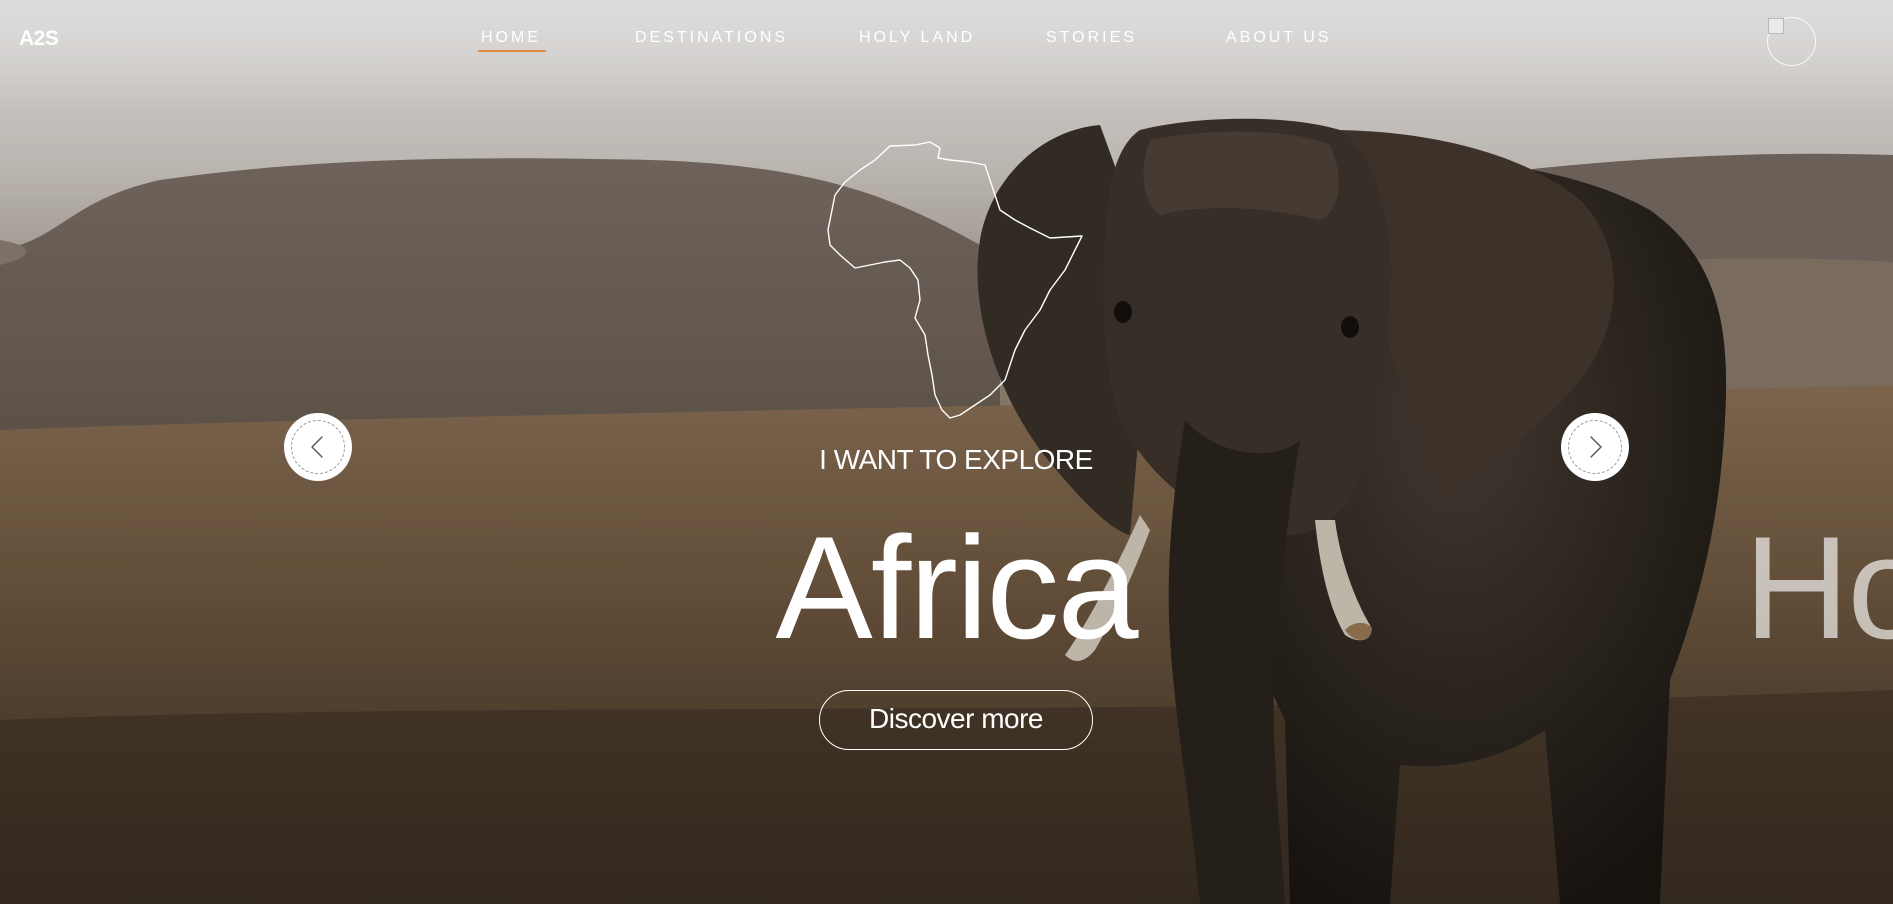 The width and height of the screenshot is (1893, 904). I want to click on chevron-left-icon, so click(317, 447).